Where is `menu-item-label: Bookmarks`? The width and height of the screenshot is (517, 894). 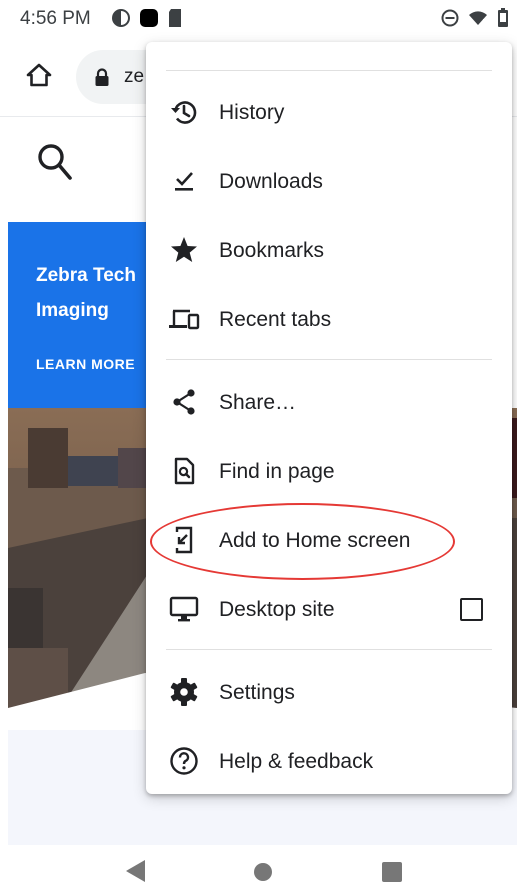
menu-item-label: Bookmarks is located at coordinates (272, 250).